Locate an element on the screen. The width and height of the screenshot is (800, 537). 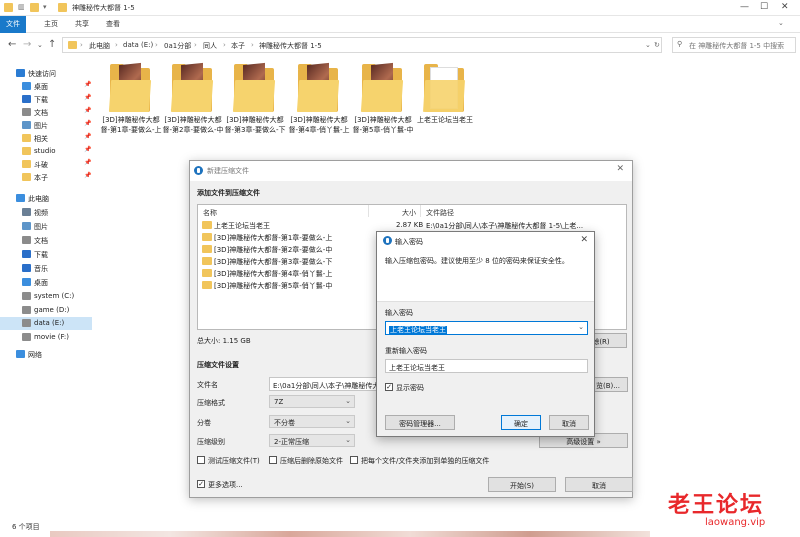
breadcrumb-branch: 0a1分部 is located at coordinates (177, 46).